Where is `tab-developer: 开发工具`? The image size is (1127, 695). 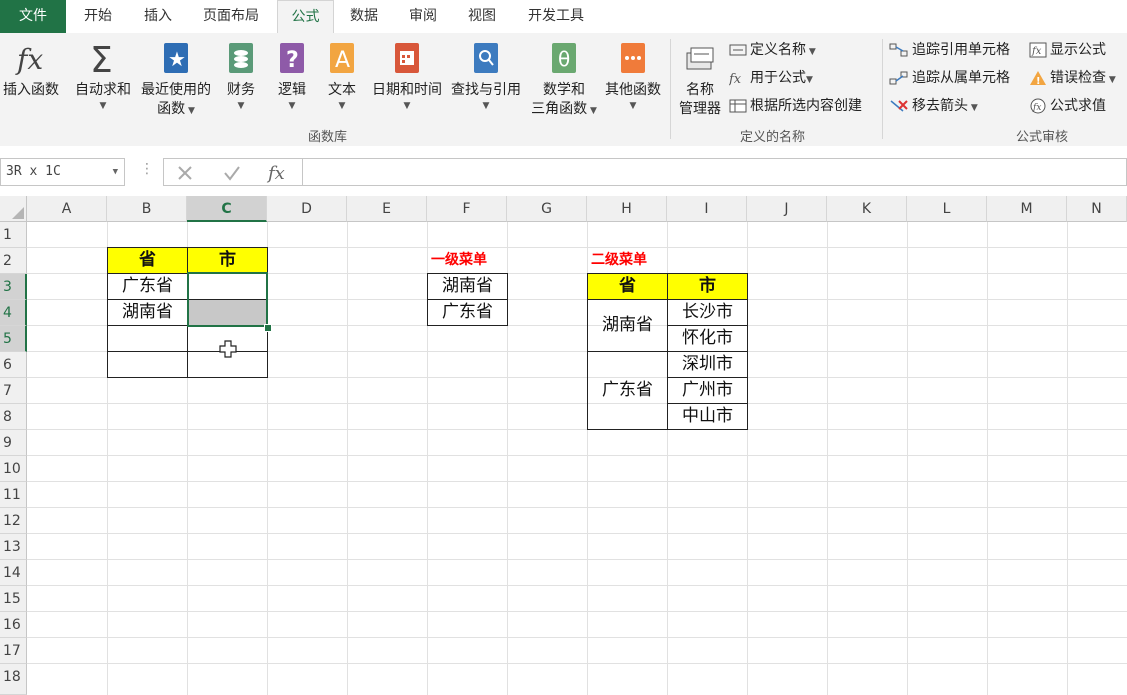 tab-developer: 开发工具 is located at coordinates (556, 16).